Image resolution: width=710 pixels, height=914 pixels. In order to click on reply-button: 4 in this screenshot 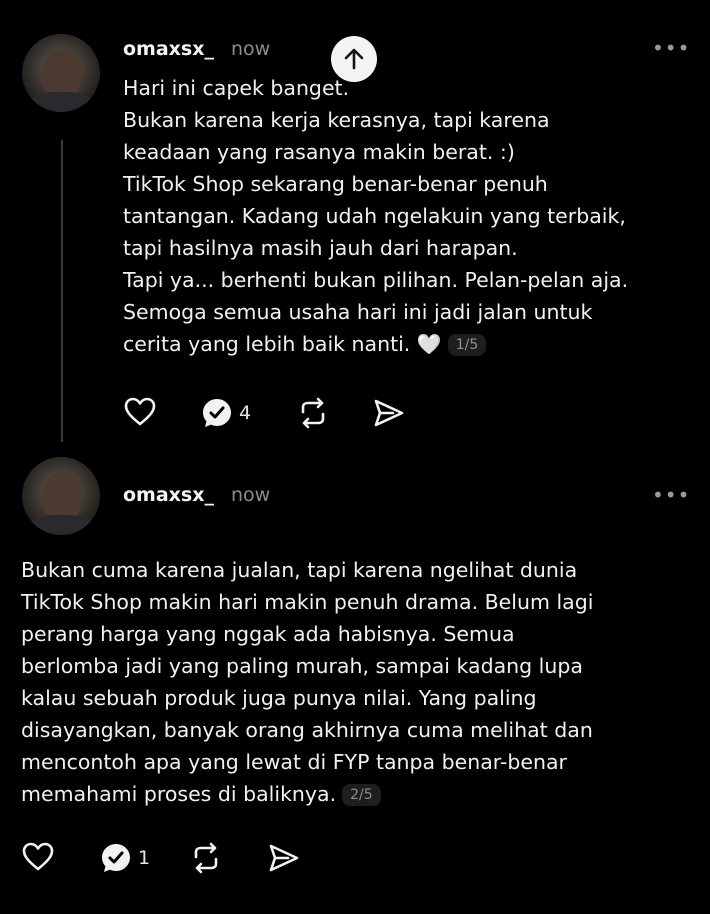, I will do `click(226, 413)`.